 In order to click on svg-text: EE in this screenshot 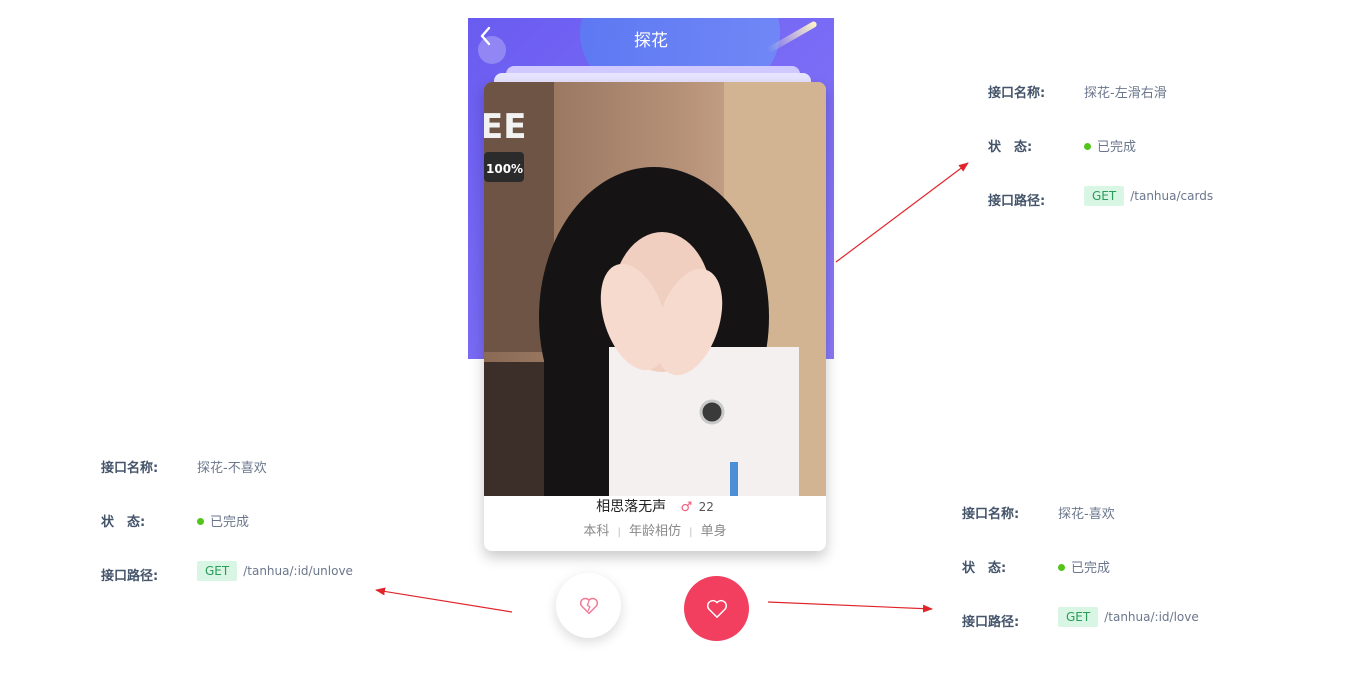, I will do `click(505, 127)`.